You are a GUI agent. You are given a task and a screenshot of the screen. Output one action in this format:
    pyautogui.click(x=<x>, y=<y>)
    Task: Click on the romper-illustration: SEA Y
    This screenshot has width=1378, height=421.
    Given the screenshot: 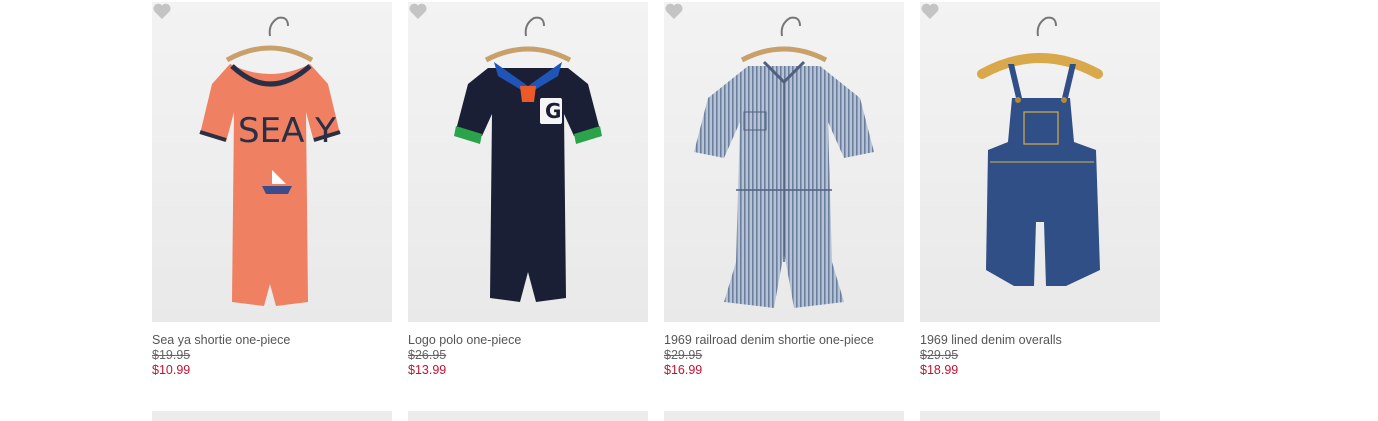 What is the action you would take?
    pyautogui.click(x=270, y=161)
    